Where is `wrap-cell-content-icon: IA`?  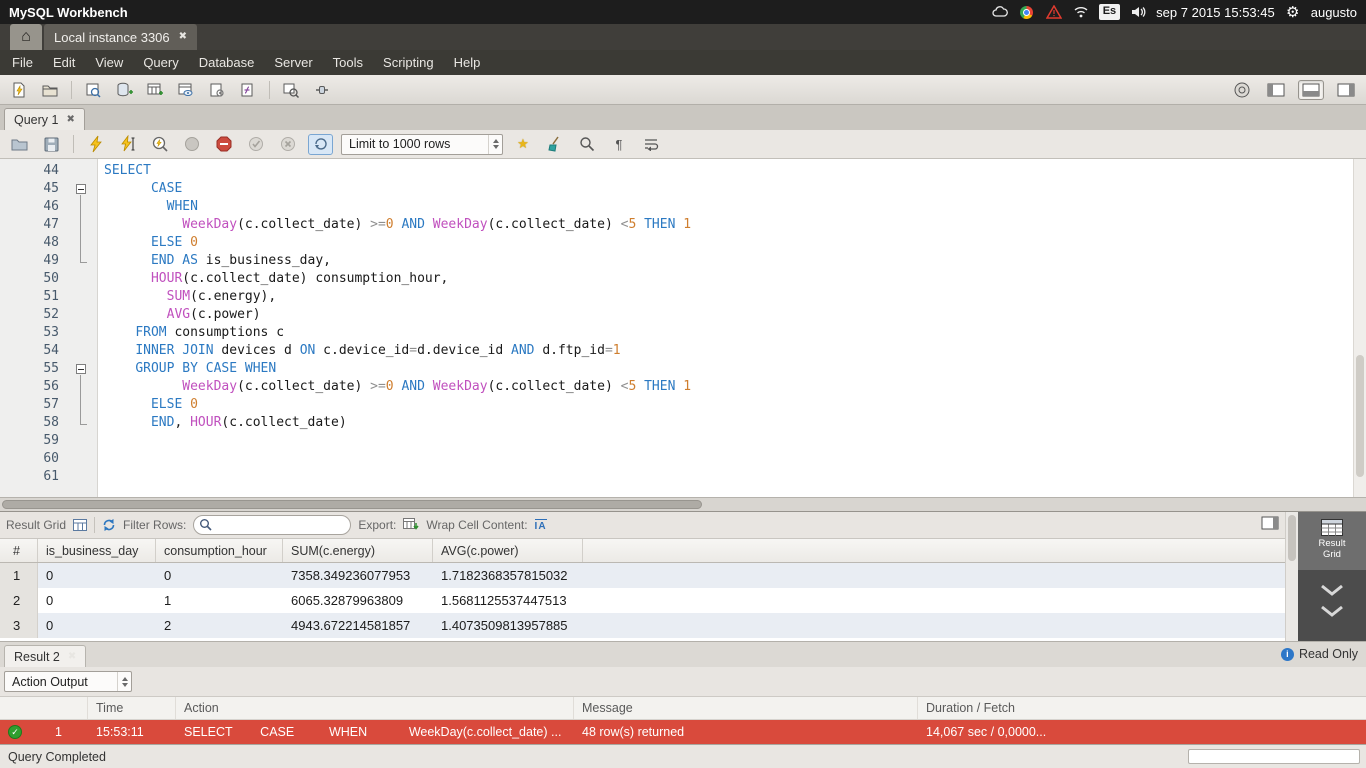
wrap-cell-content-icon: IA is located at coordinates (540, 525).